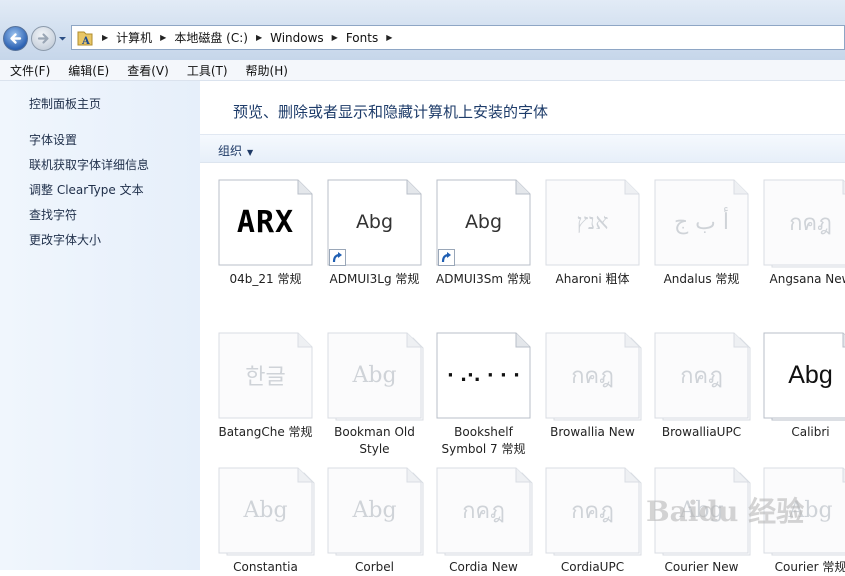 Image resolution: width=845 pixels, height=576 pixels. Describe the element at coordinates (87, 70) in the screenshot. I see `menu-edit: 编辑(E)` at that location.